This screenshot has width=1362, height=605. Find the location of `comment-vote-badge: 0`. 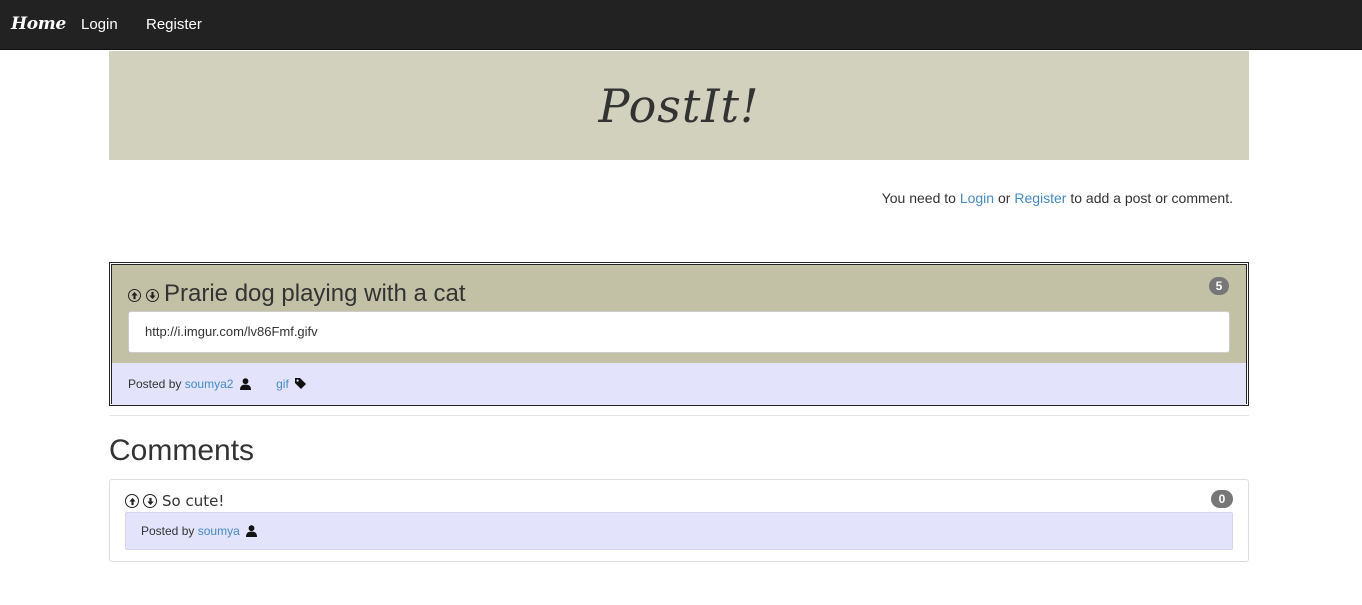

comment-vote-badge: 0 is located at coordinates (1222, 499).